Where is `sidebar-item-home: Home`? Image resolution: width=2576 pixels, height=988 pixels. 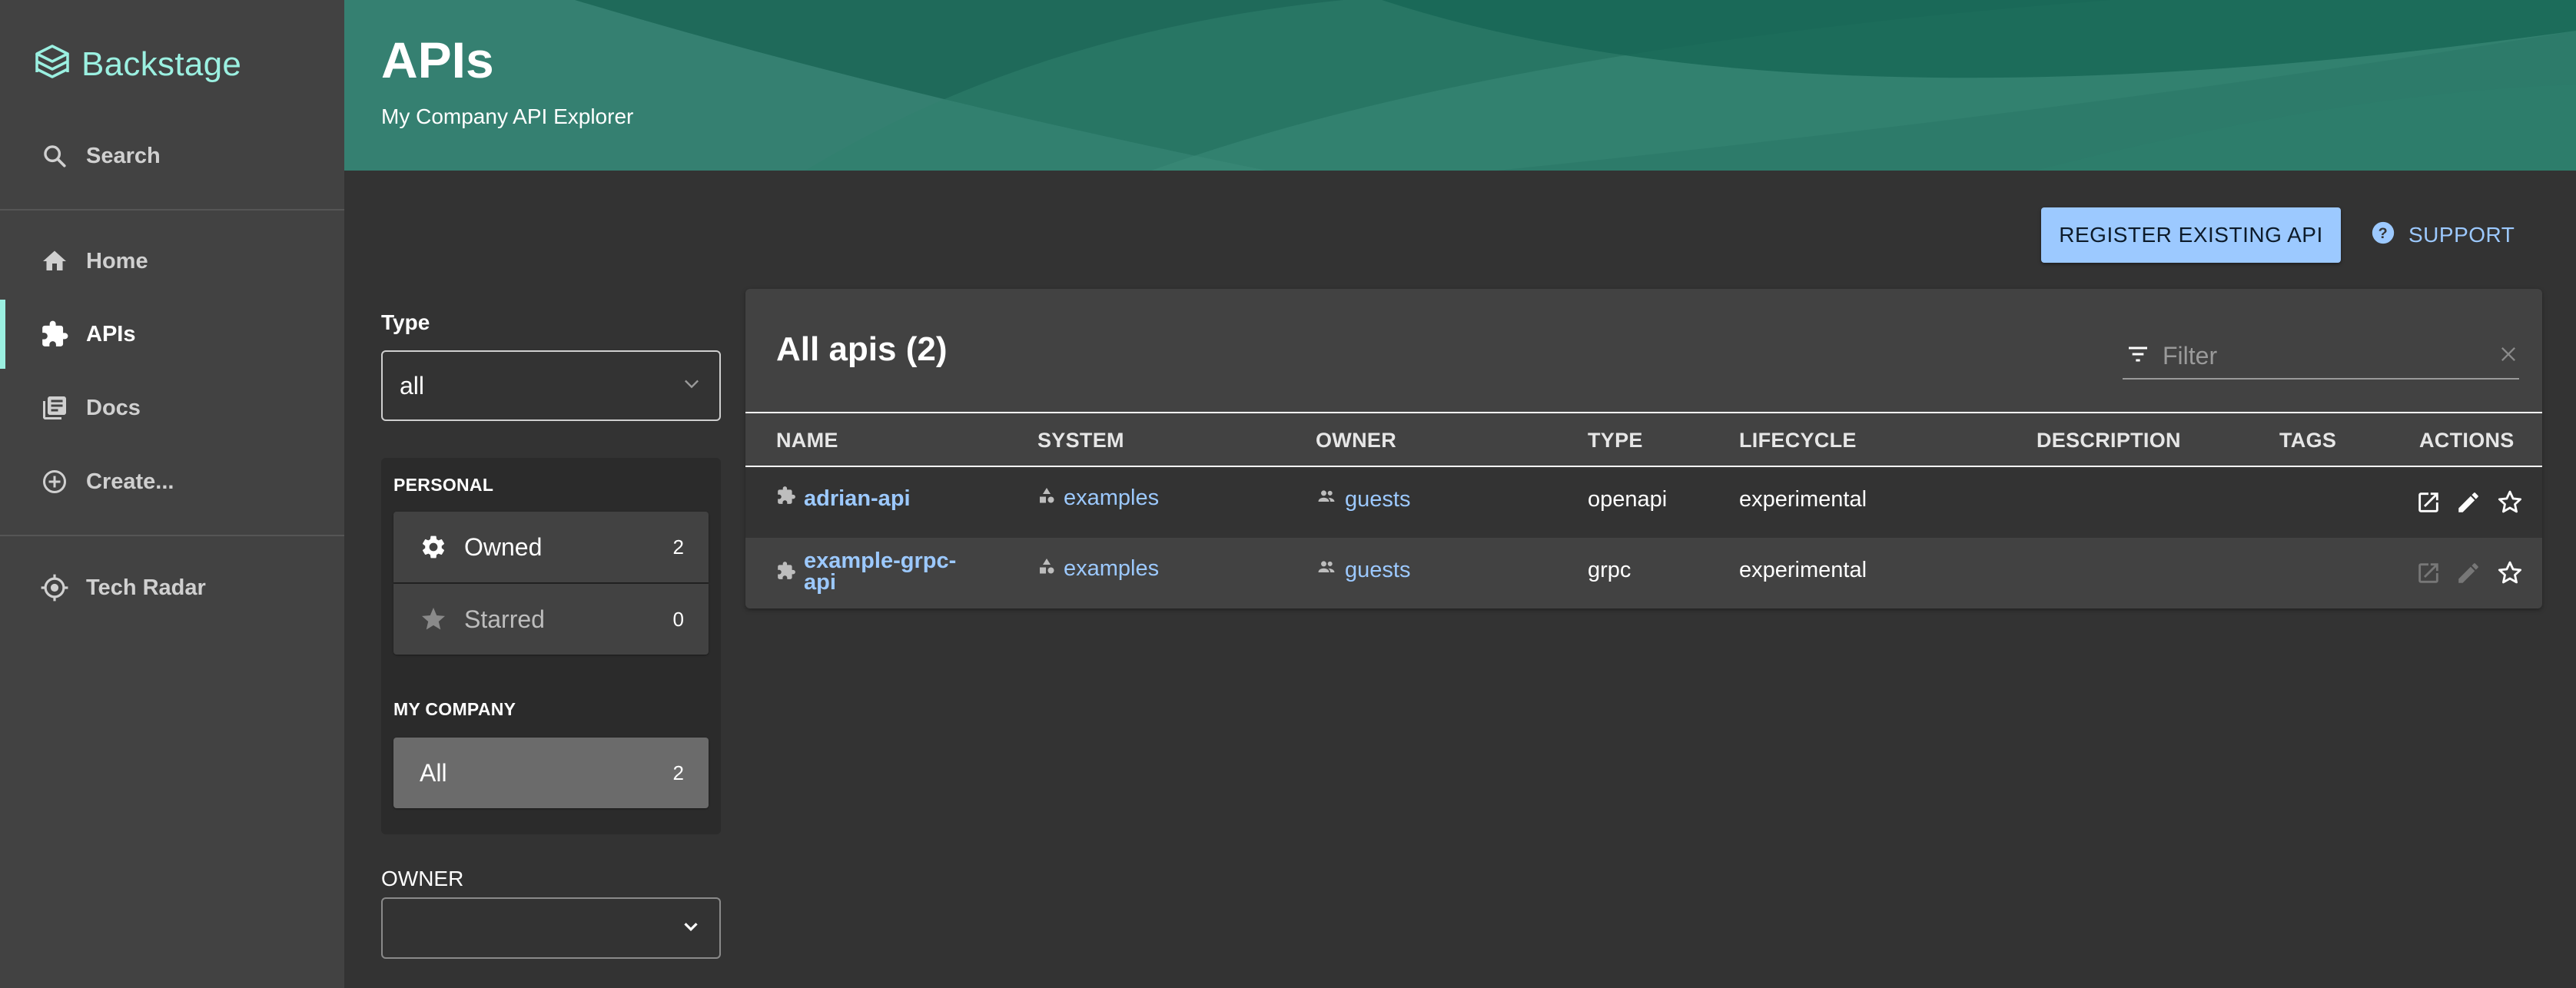
sidebar-item-home: Home is located at coordinates (172, 261).